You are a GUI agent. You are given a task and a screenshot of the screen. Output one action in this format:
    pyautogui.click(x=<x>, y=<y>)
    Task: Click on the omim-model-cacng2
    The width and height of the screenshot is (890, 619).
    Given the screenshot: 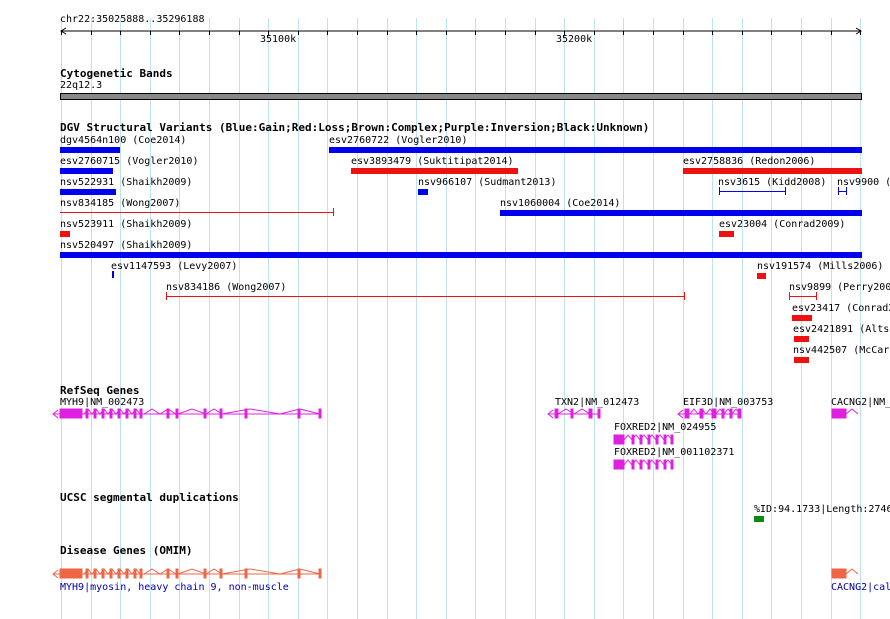 What is the action you would take?
    pyautogui.click(x=845, y=573)
    